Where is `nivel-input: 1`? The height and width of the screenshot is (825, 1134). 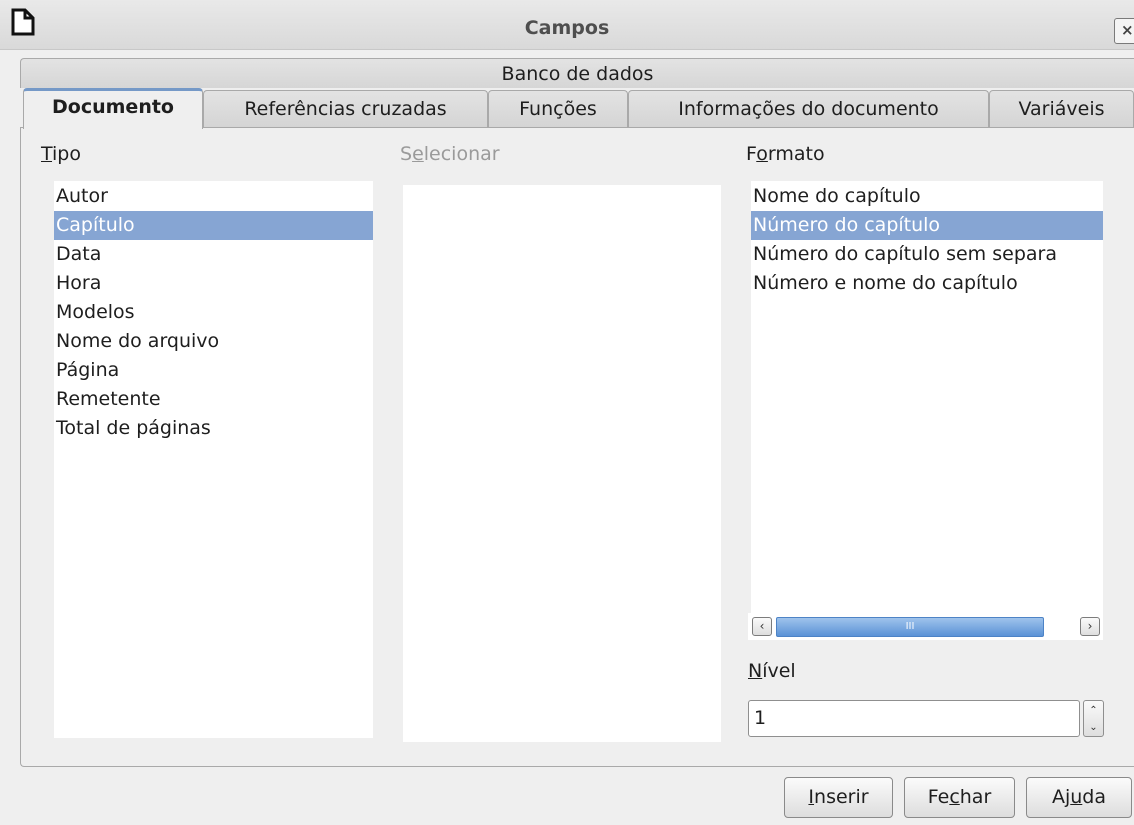 nivel-input: 1 is located at coordinates (914, 718).